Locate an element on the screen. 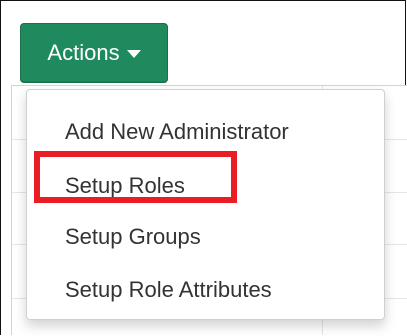 The image size is (407, 336). chevron-down-icon is located at coordinates (133, 54).